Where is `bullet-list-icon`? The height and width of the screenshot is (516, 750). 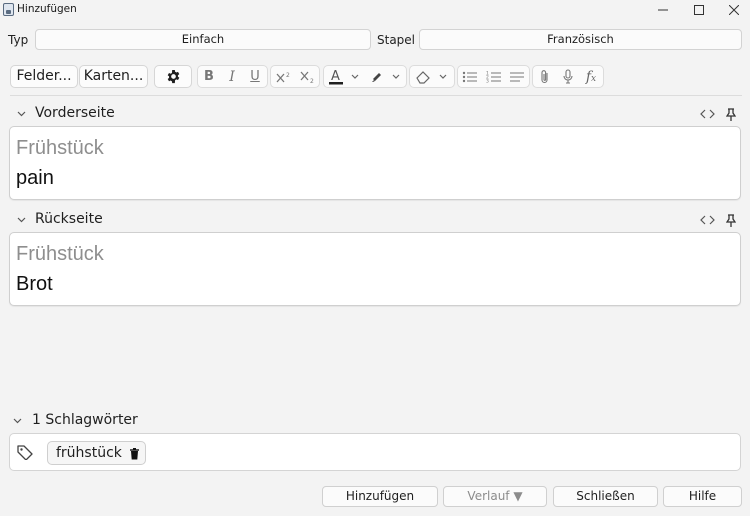 bullet-list-icon is located at coordinates (469, 76).